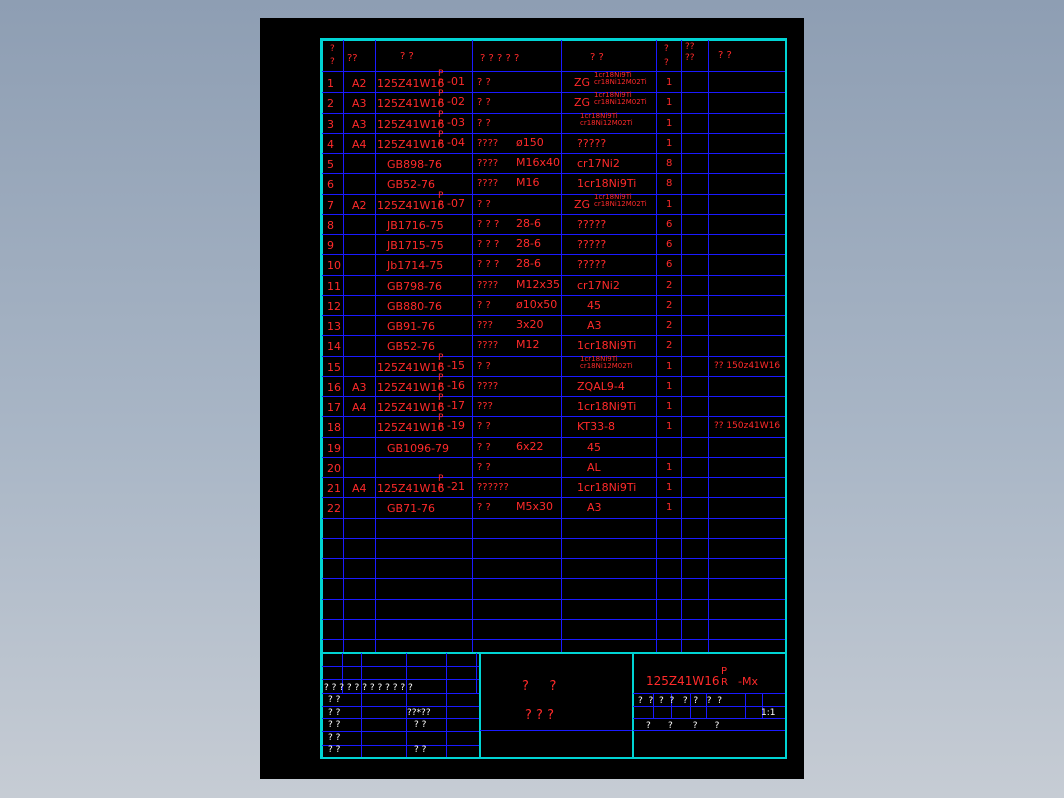 This screenshot has width=1064, height=798. I want to click on row-name: ??????, so click(493, 487).